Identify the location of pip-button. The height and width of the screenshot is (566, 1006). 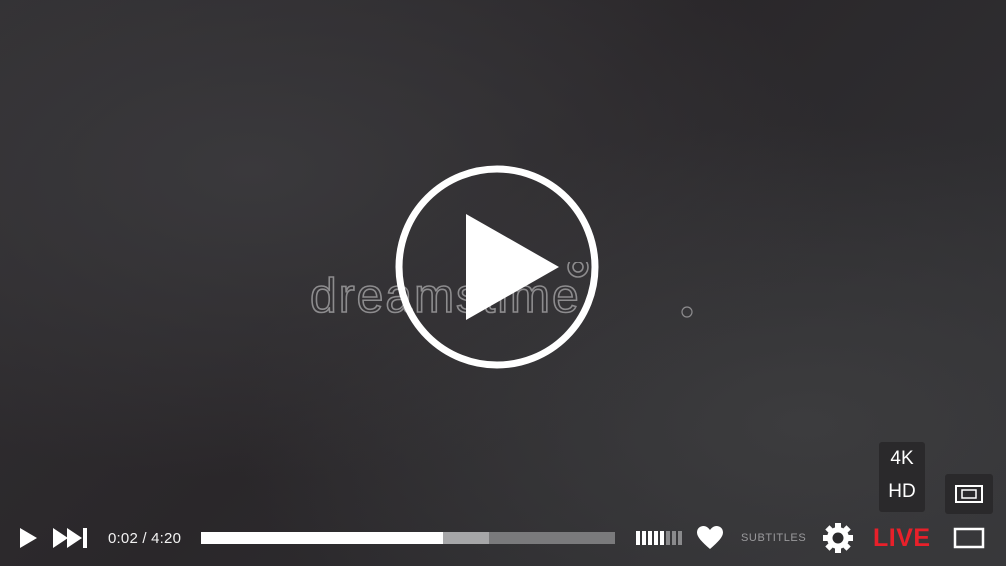
(969, 494).